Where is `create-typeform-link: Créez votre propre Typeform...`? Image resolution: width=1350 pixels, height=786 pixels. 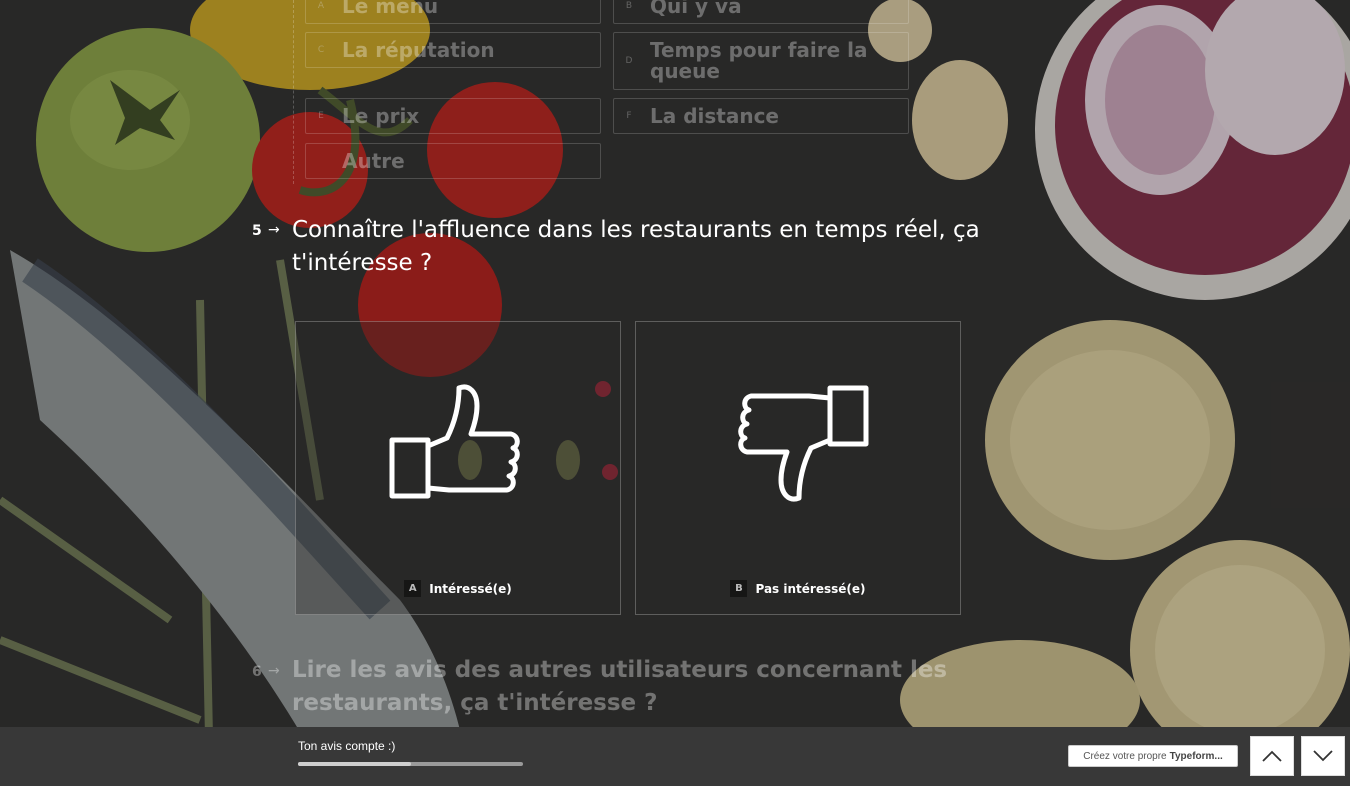 create-typeform-link: Créez votre propre Typeform... is located at coordinates (1153, 756).